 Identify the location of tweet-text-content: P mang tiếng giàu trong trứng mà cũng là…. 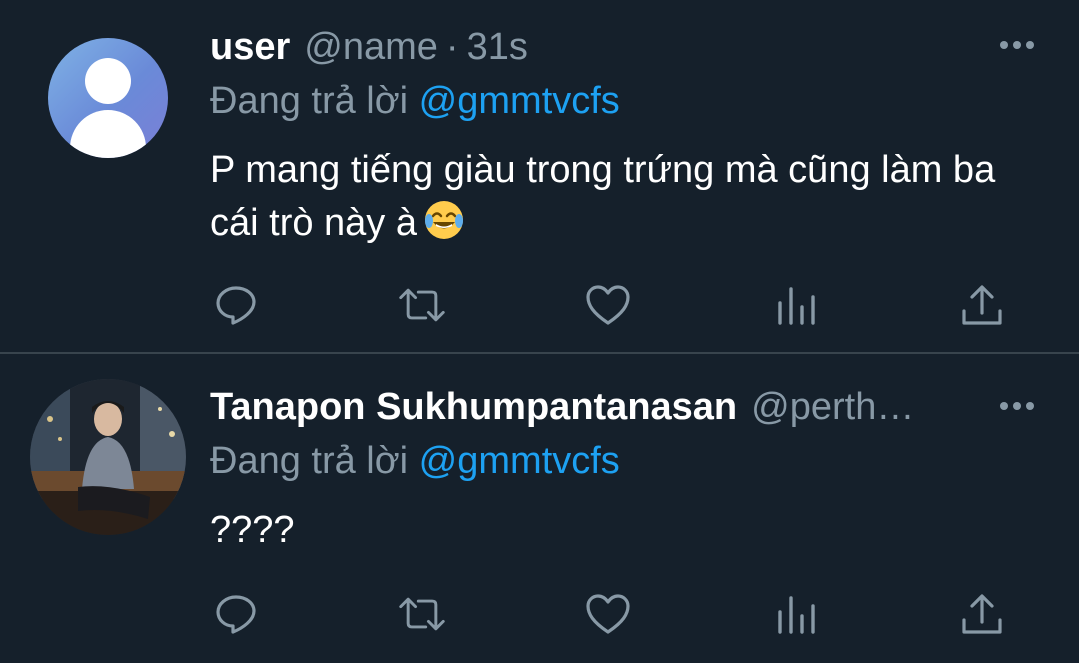
(603, 196).